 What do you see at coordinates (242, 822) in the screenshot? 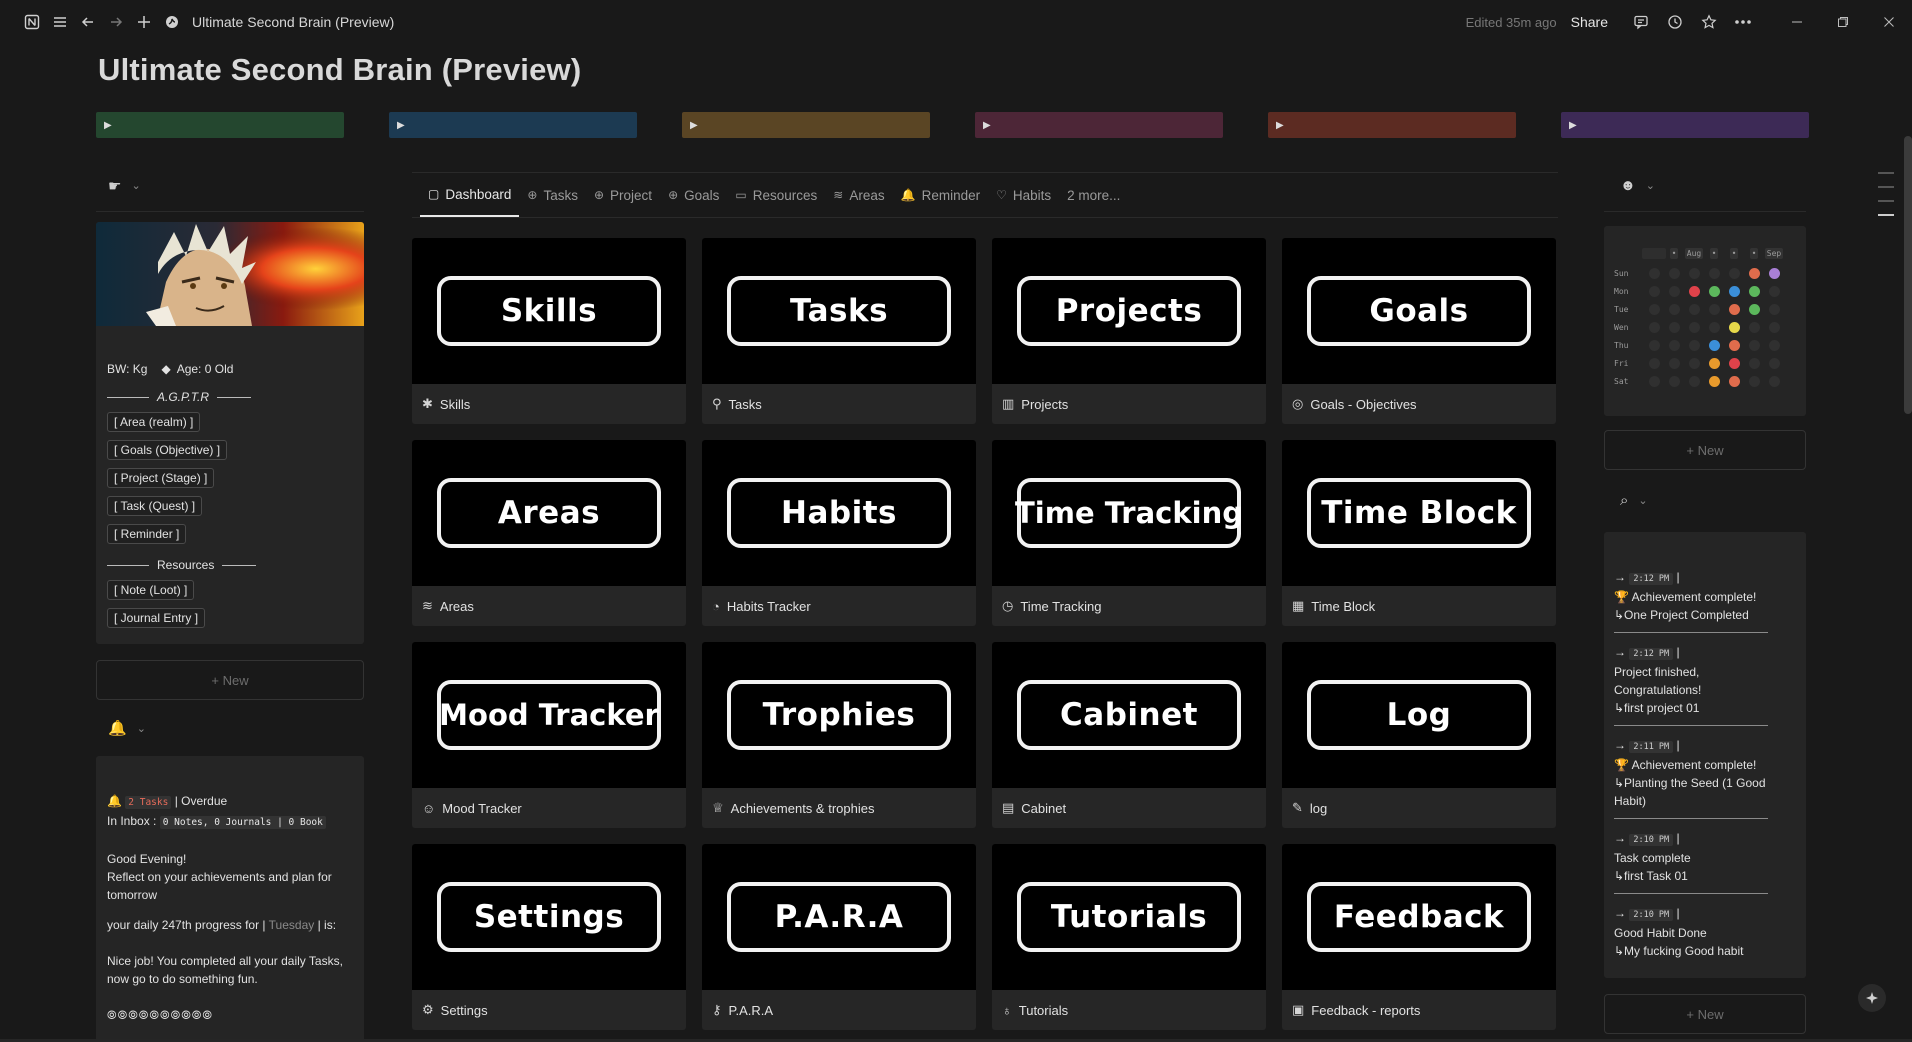
I see `inbox-badge: 0 Notes, 0 Journals | 0 Book` at bounding box center [242, 822].